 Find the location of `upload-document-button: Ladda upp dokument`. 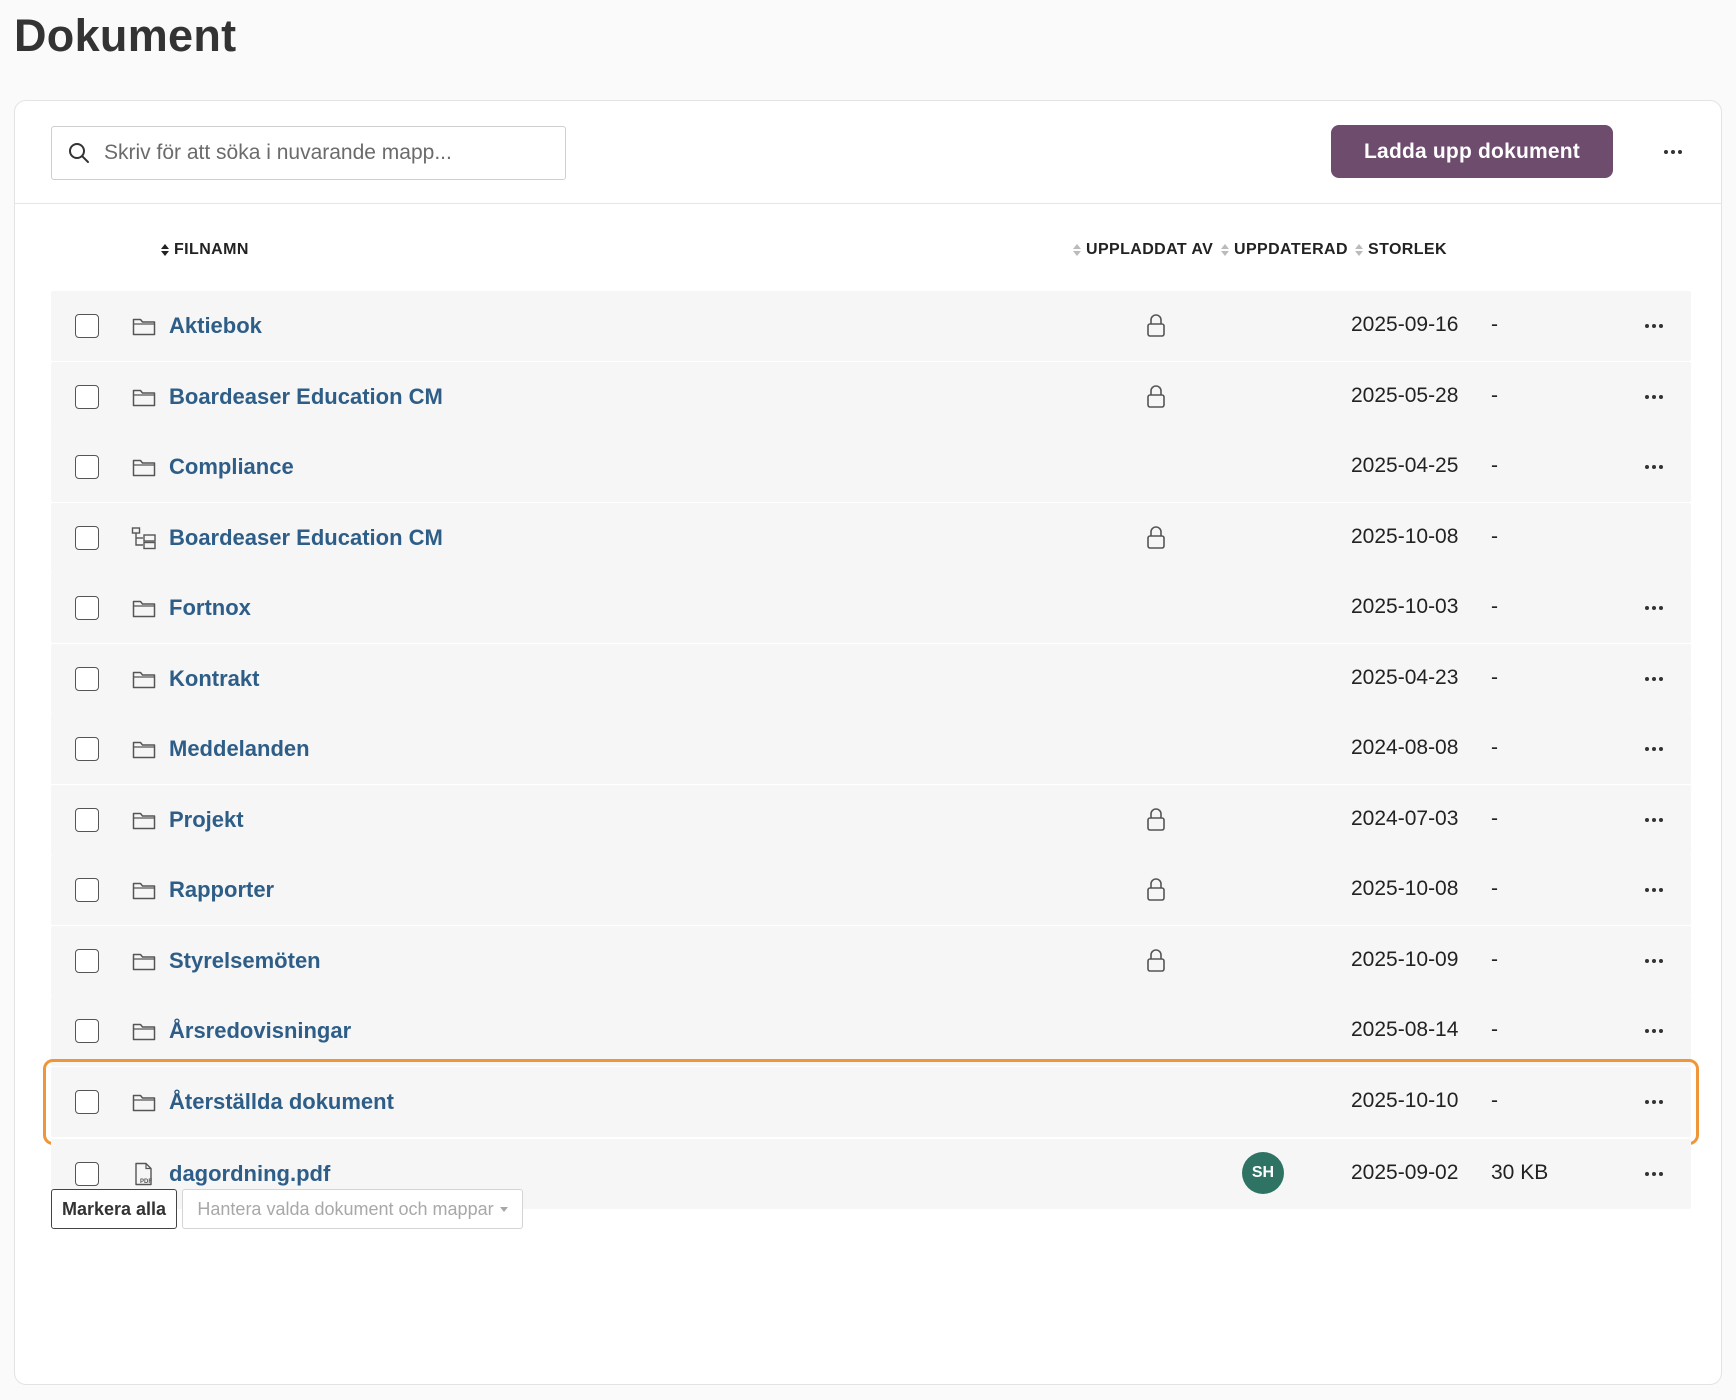

upload-document-button: Ladda upp dokument is located at coordinates (1472, 151).